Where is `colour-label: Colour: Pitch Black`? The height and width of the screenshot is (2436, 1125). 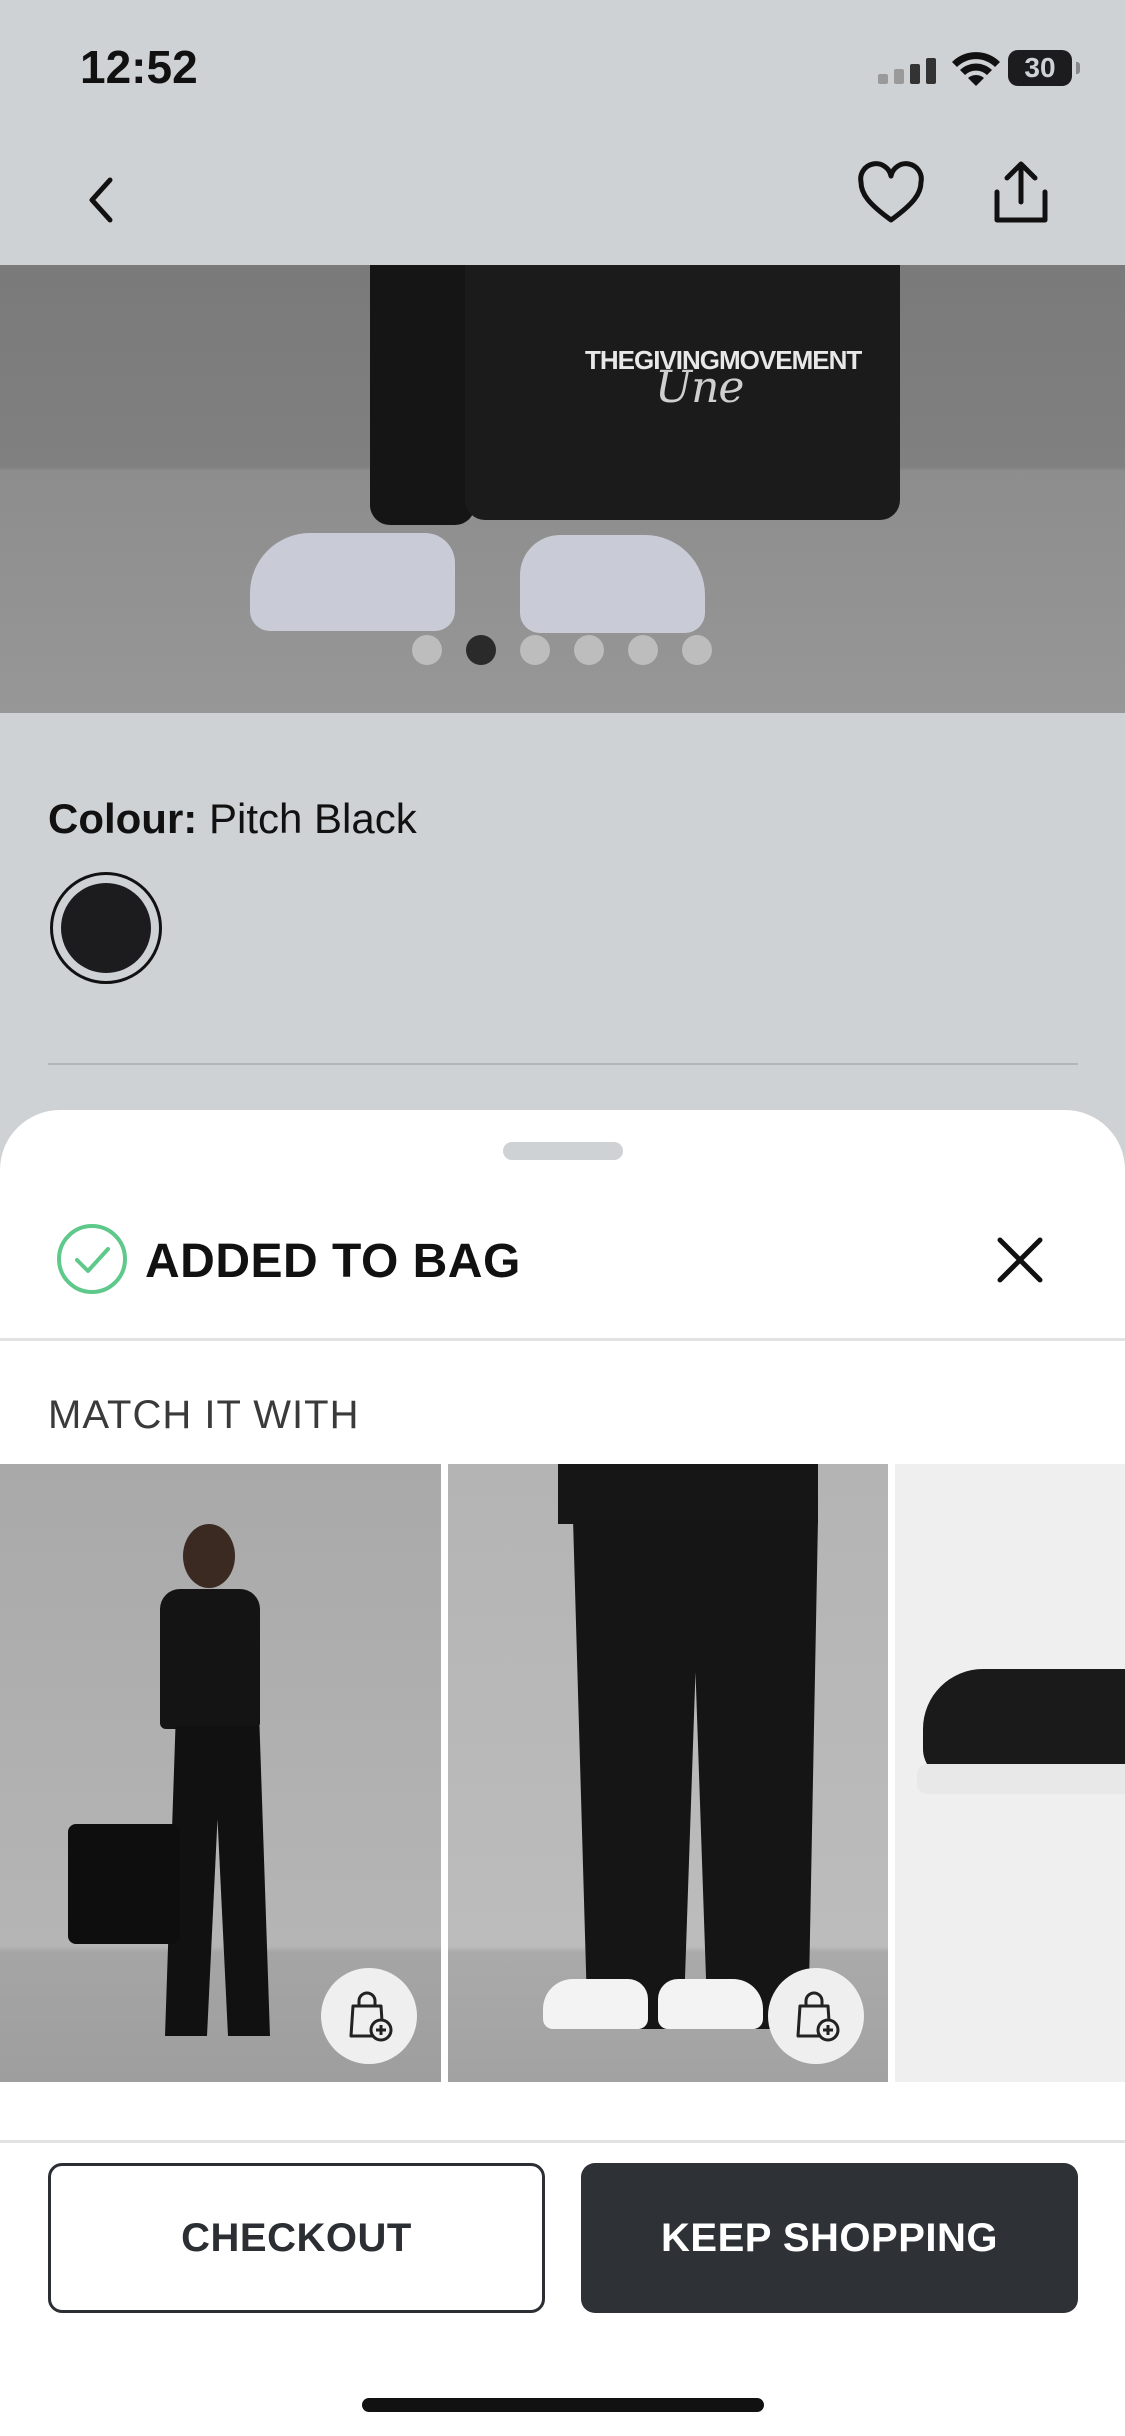
colour-label: Colour: Pitch Black is located at coordinates (232, 819).